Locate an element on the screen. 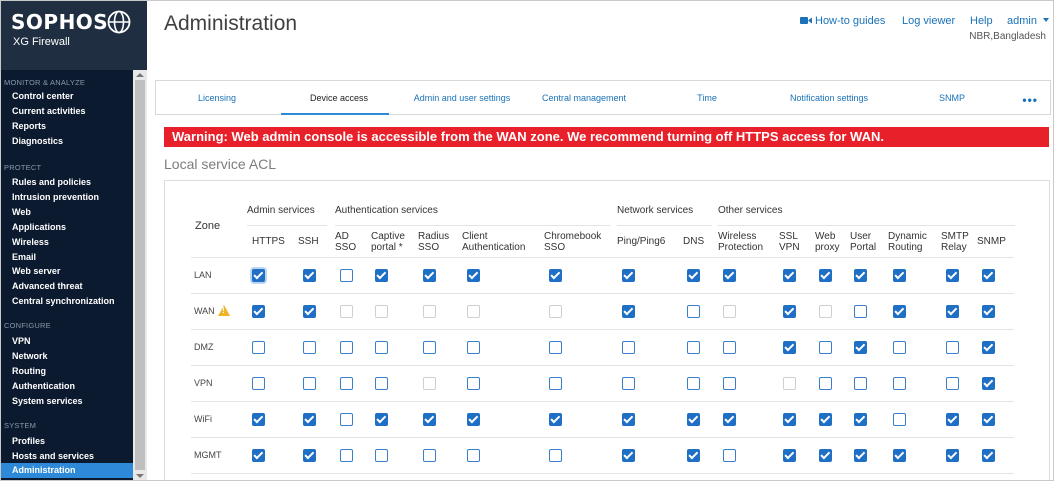  sidebar-scrollbar is located at coordinates (140, 275).